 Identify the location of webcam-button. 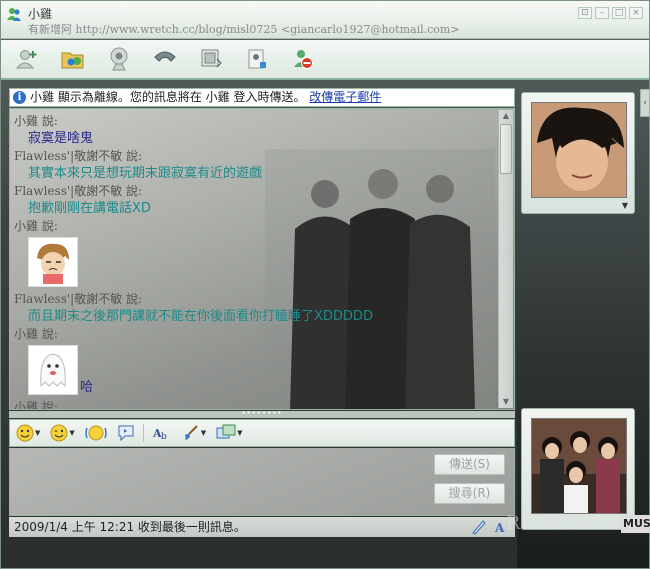
(119, 59).